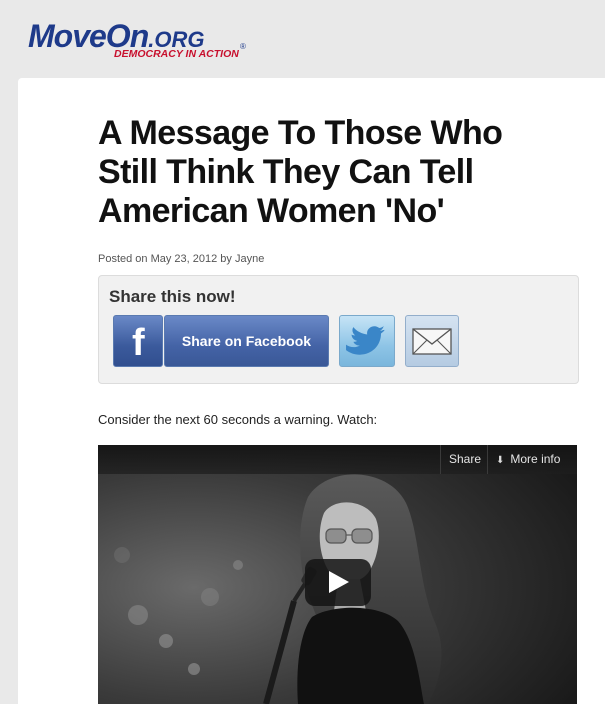 The width and height of the screenshot is (605, 704). Describe the element at coordinates (464, 459) in the screenshot. I see `video-share-button: Share` at that location.